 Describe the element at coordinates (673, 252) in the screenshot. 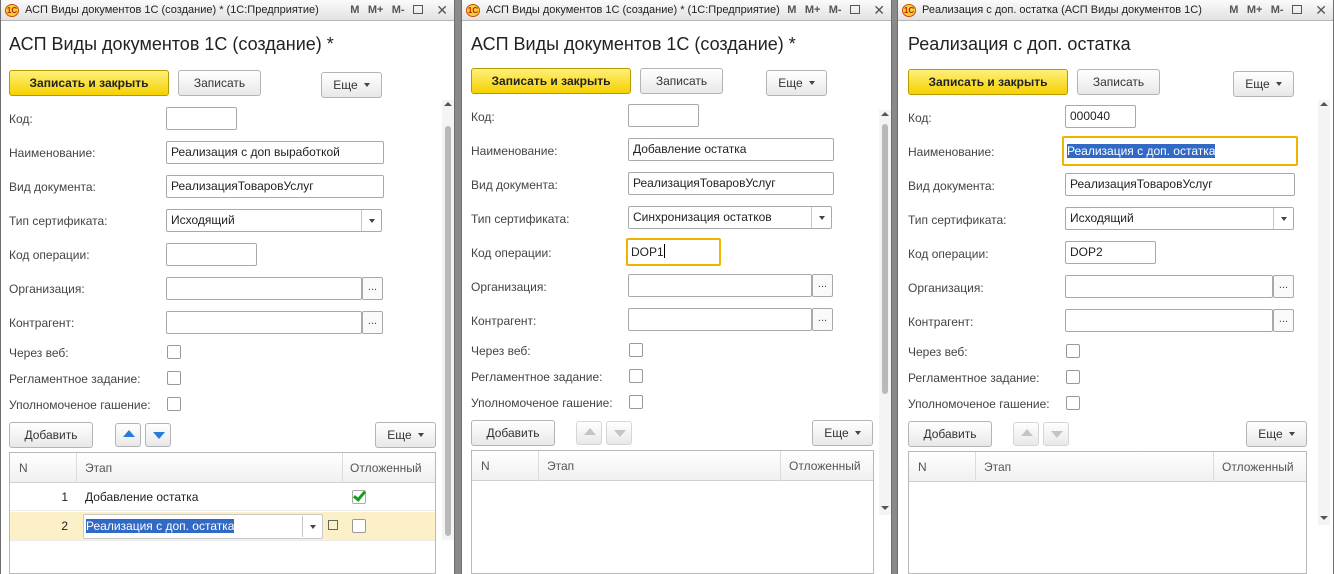

I see `op-code-field: DOP1` at that location.